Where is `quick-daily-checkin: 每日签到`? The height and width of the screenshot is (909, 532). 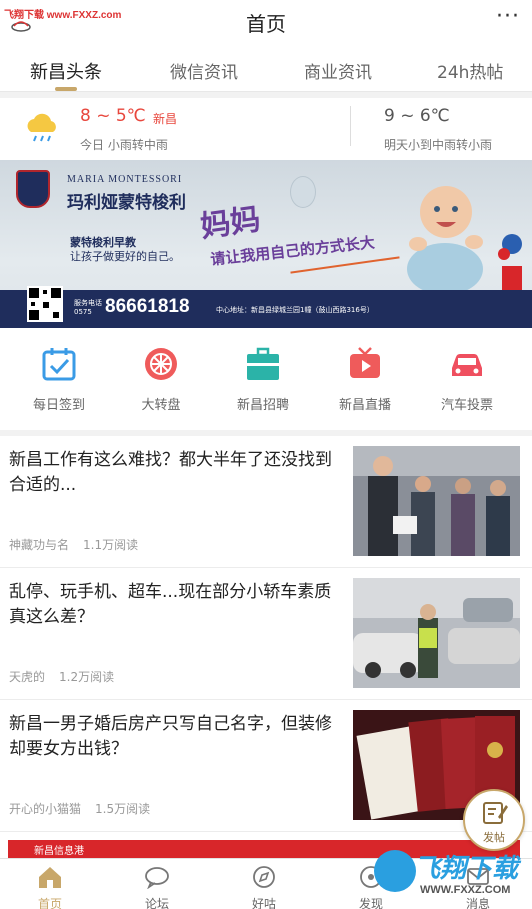
quick-daily-checkin: 每日签到 is located at coordinates (59, 379).